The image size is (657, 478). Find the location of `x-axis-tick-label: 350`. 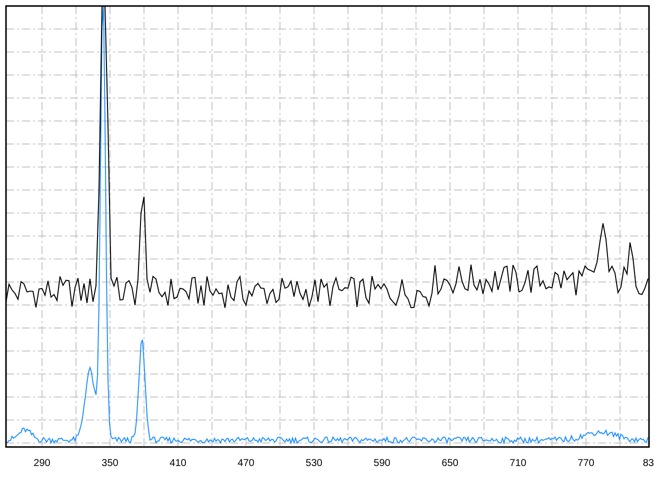

x-axis-tick-label: 350 is located at coordinates (110, 463).